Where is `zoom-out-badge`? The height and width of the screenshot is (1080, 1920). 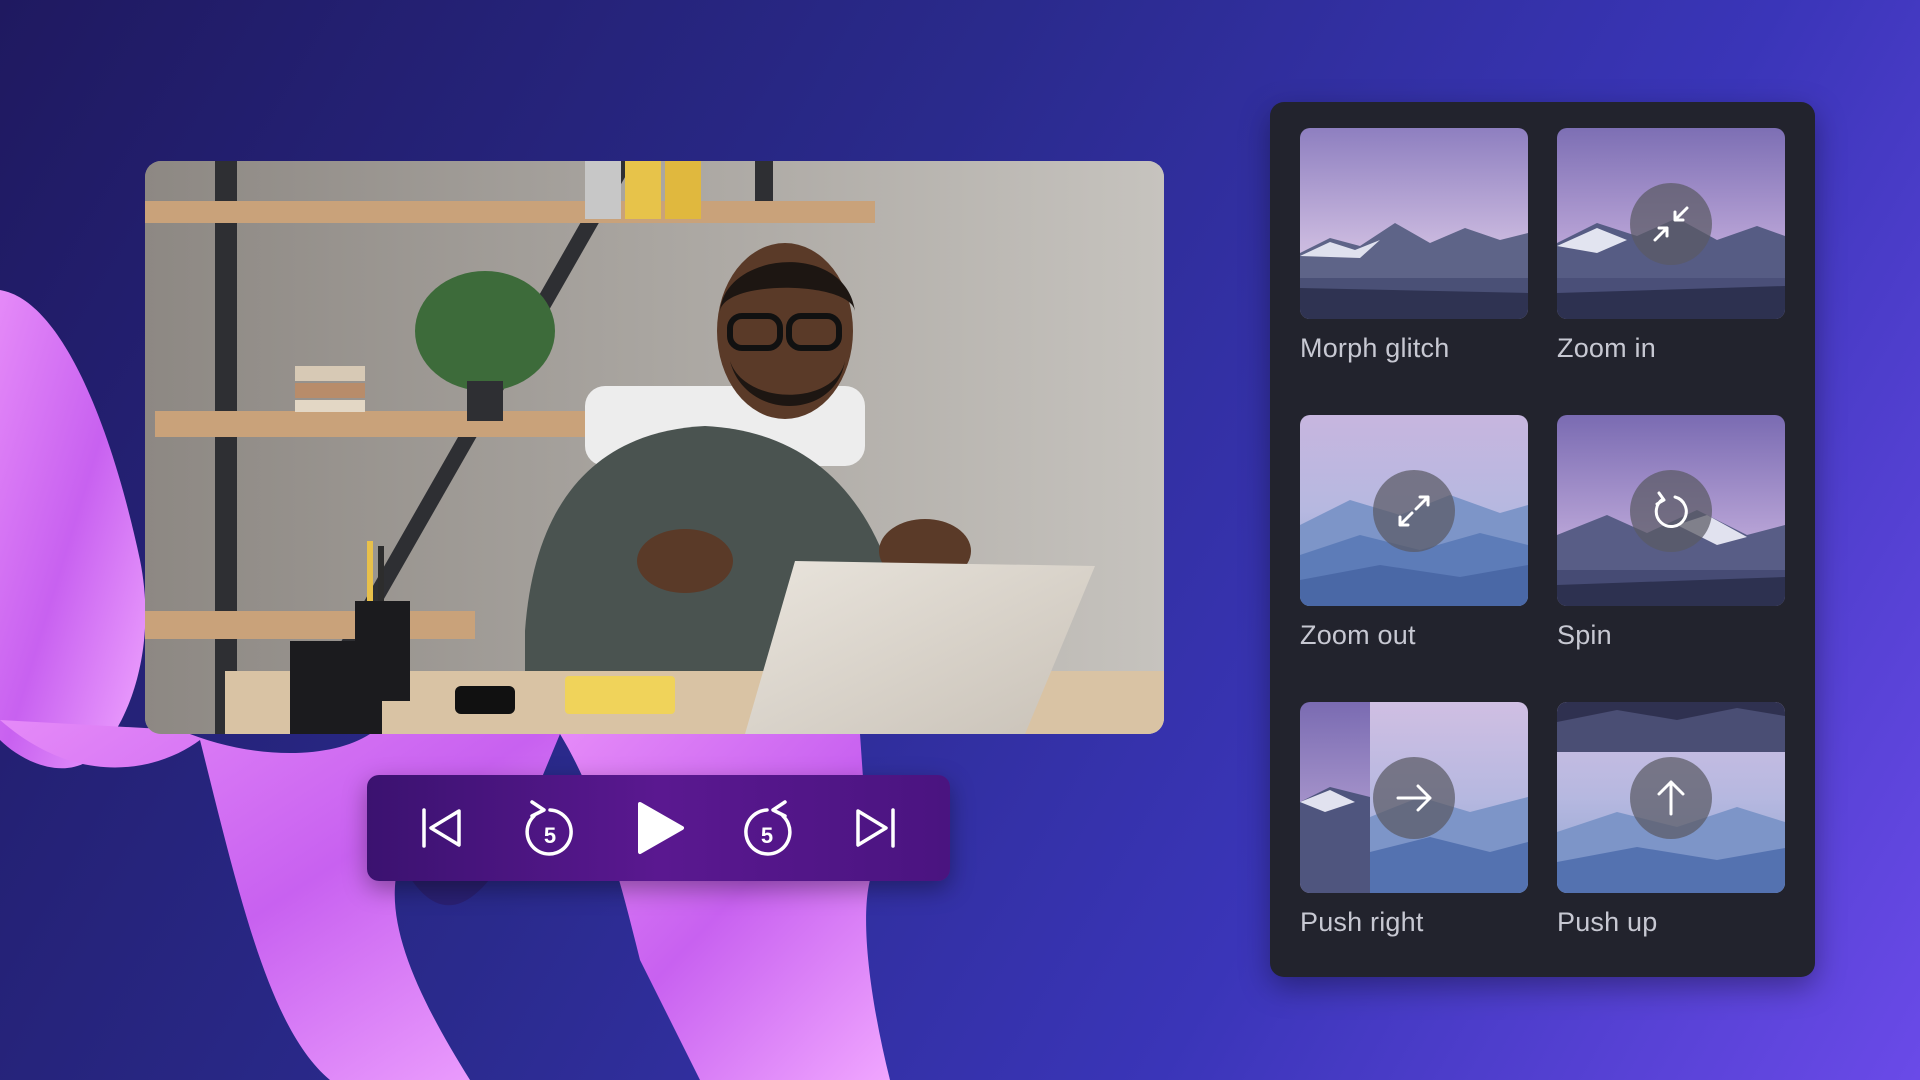 zoom-out-badge is located at coordinates (1414, 511).